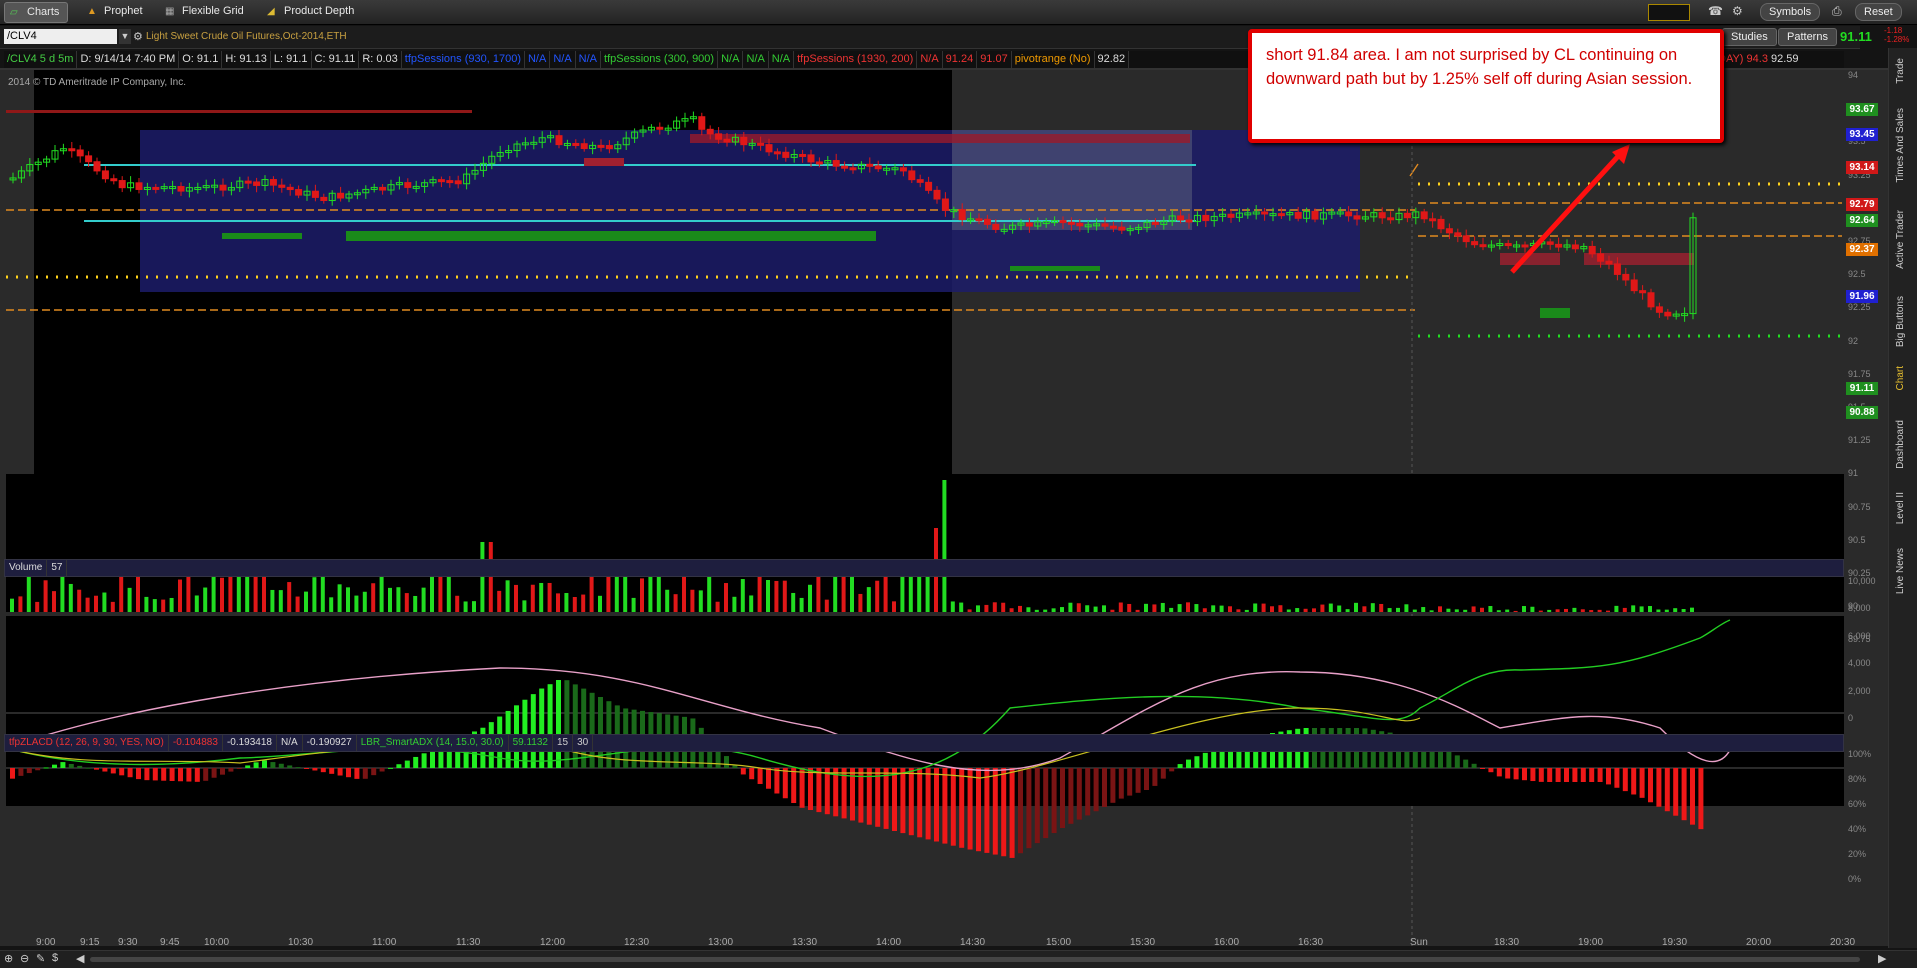  I want to click on price-change: -1.18 -1.28%, so click(1896, 35).